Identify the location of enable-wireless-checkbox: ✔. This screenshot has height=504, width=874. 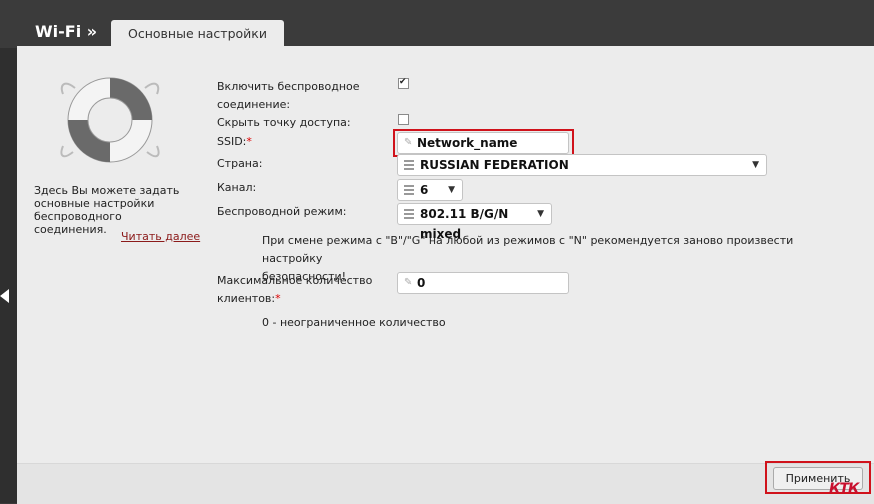
(403, 83).